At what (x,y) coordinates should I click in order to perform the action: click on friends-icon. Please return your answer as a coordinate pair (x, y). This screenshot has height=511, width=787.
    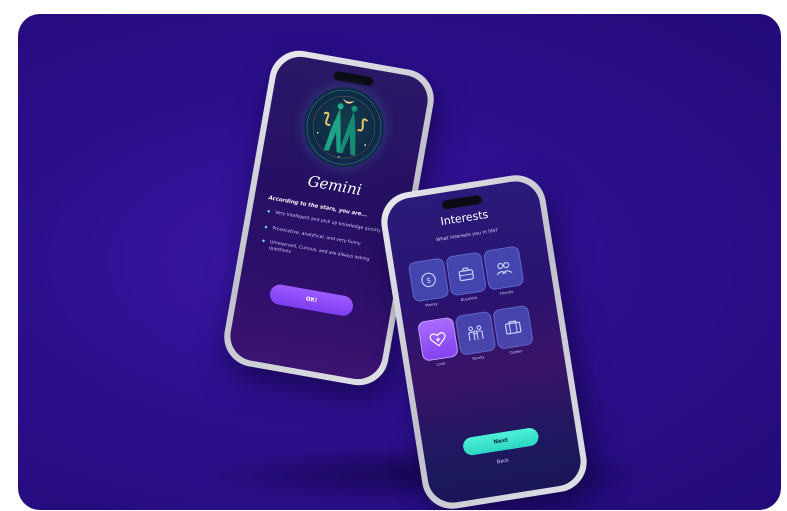
    Looking at the image, I should click on (504, 269).